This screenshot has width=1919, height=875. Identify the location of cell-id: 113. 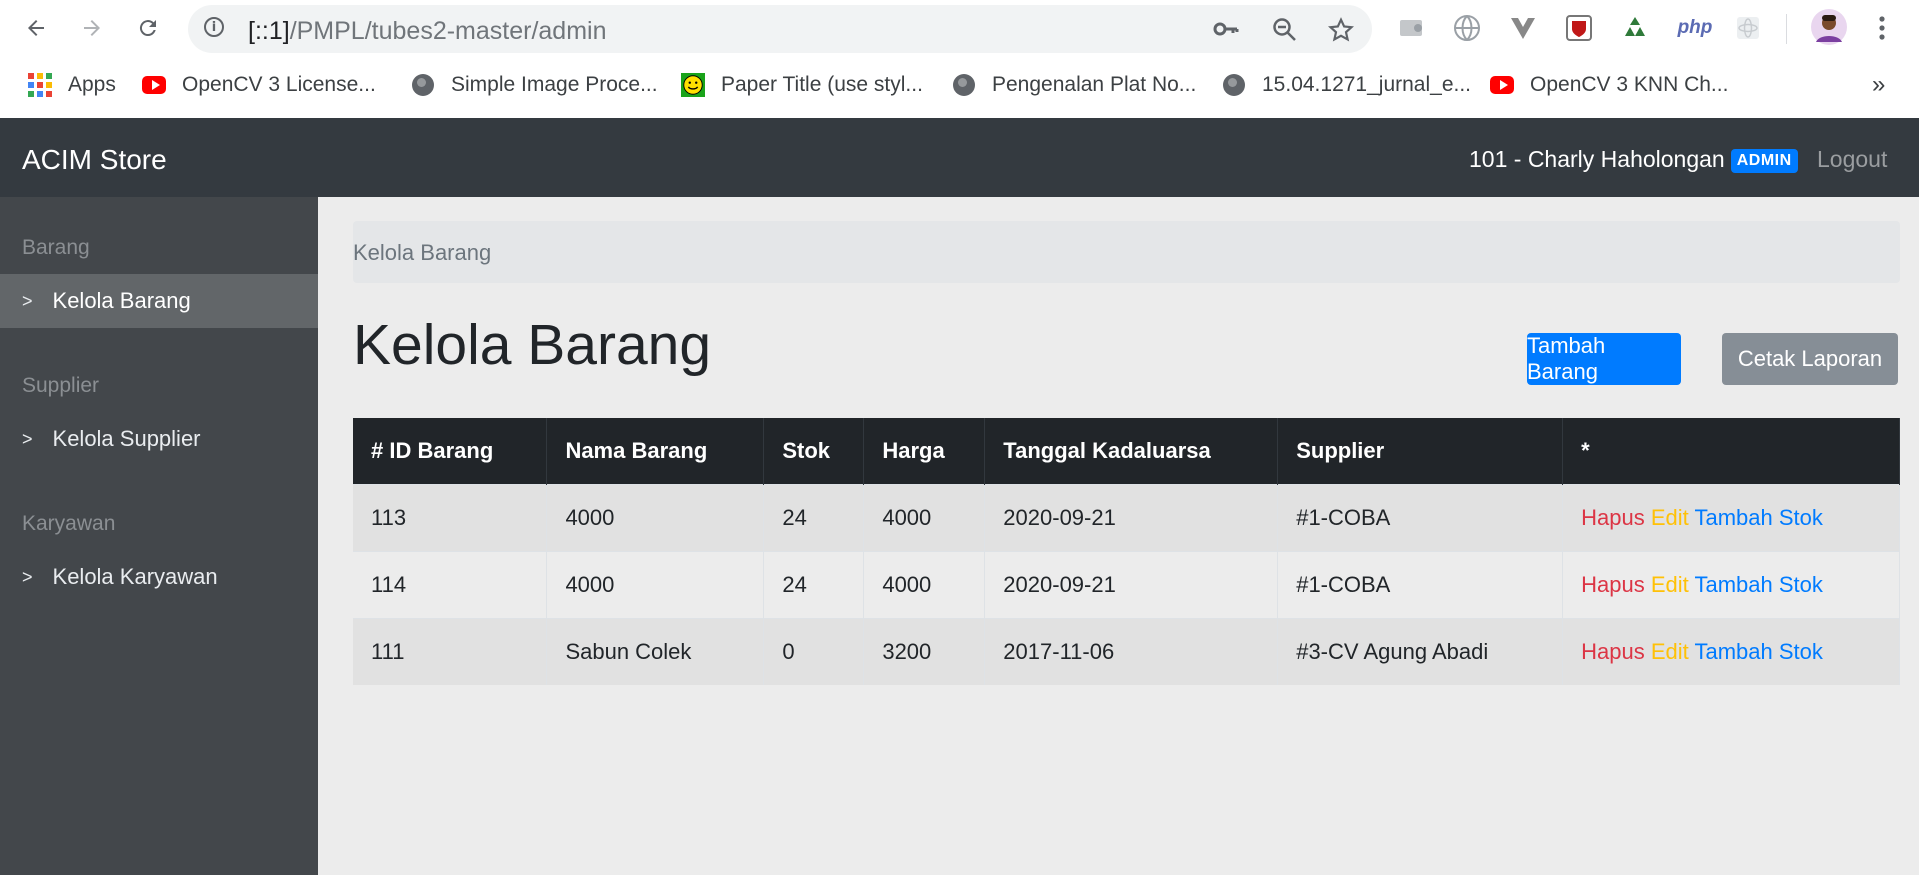
(450, 518).